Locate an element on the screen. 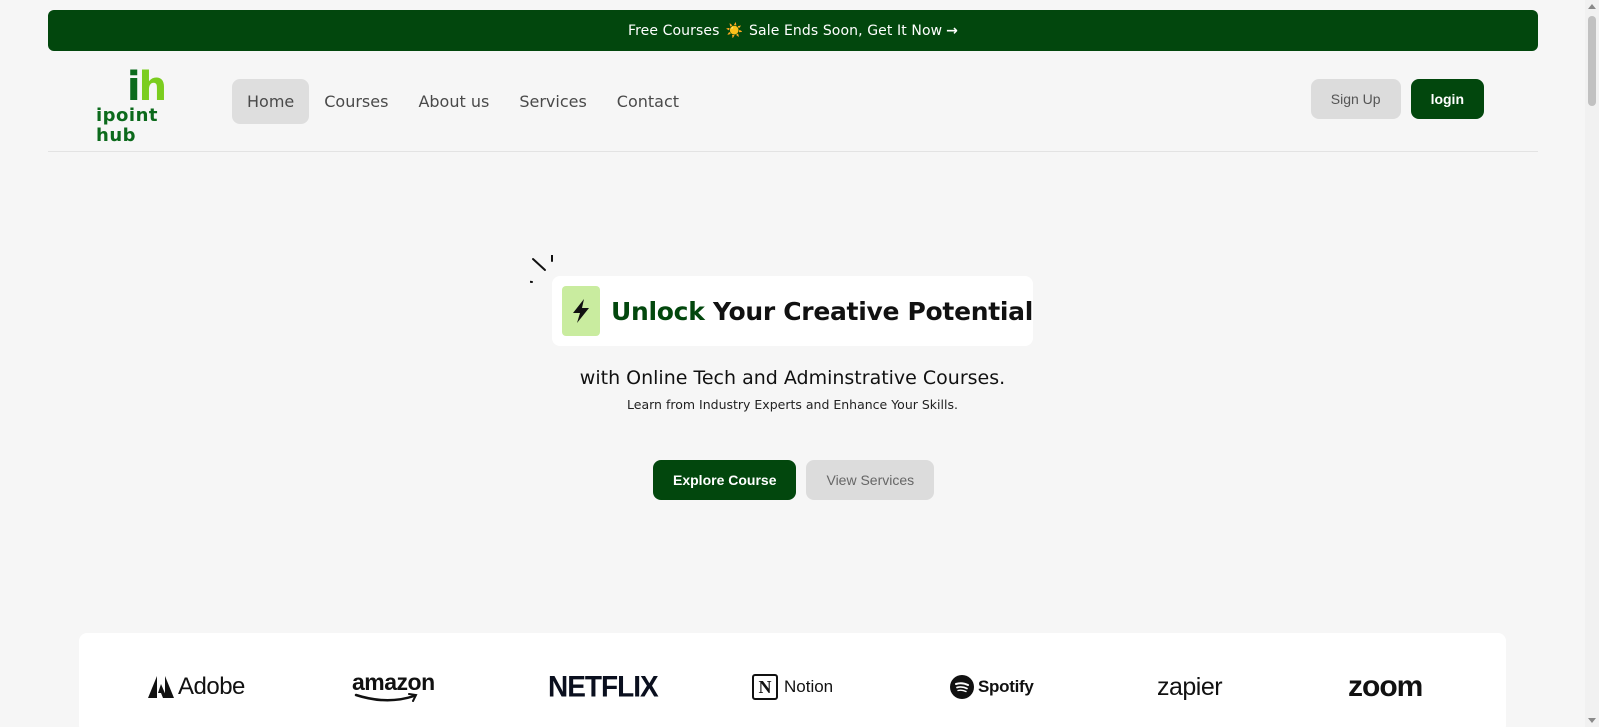 This screenshot has height=727, width=1599. nav-item-home: Home is located at coordinates (271, 101).